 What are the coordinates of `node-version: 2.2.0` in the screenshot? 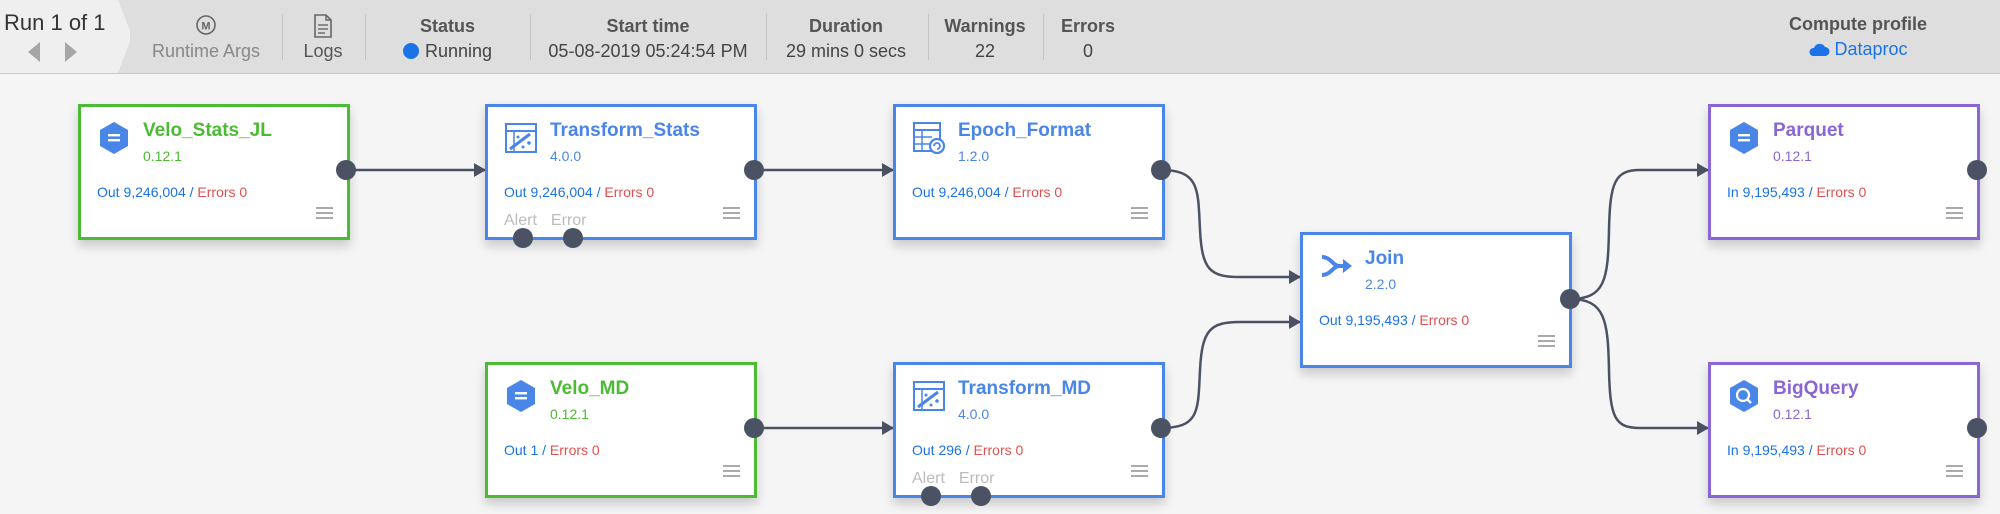 It's located at (1381, 284).